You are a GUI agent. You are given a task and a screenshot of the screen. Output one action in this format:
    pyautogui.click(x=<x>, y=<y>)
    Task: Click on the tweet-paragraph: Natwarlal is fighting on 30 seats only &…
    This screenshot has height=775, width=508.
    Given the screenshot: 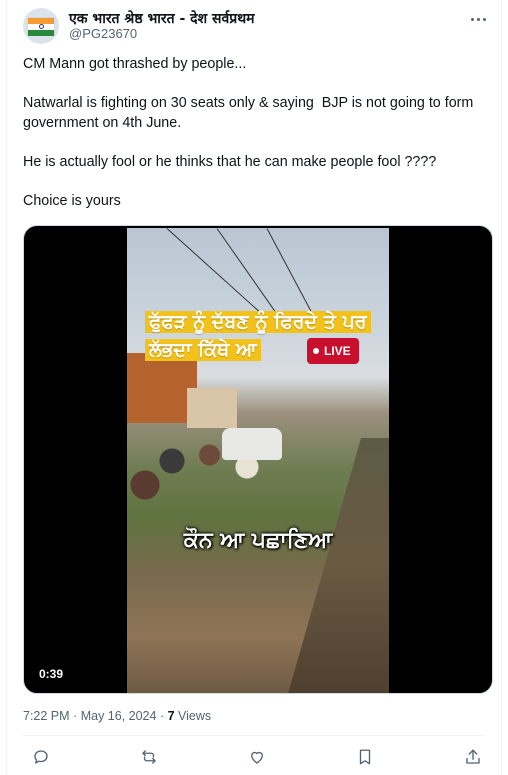 What is the action you would take?
    pyautogui.click(x=250, y=113)
    